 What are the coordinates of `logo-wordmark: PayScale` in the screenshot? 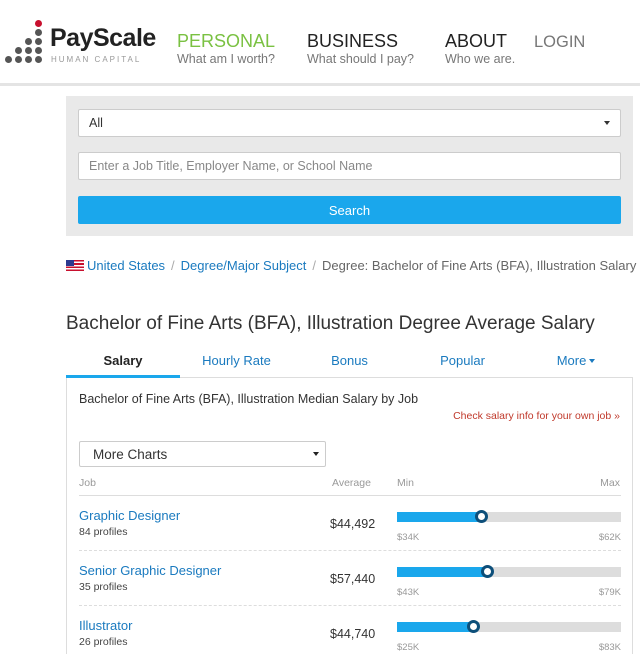 It's located at (103, 38).